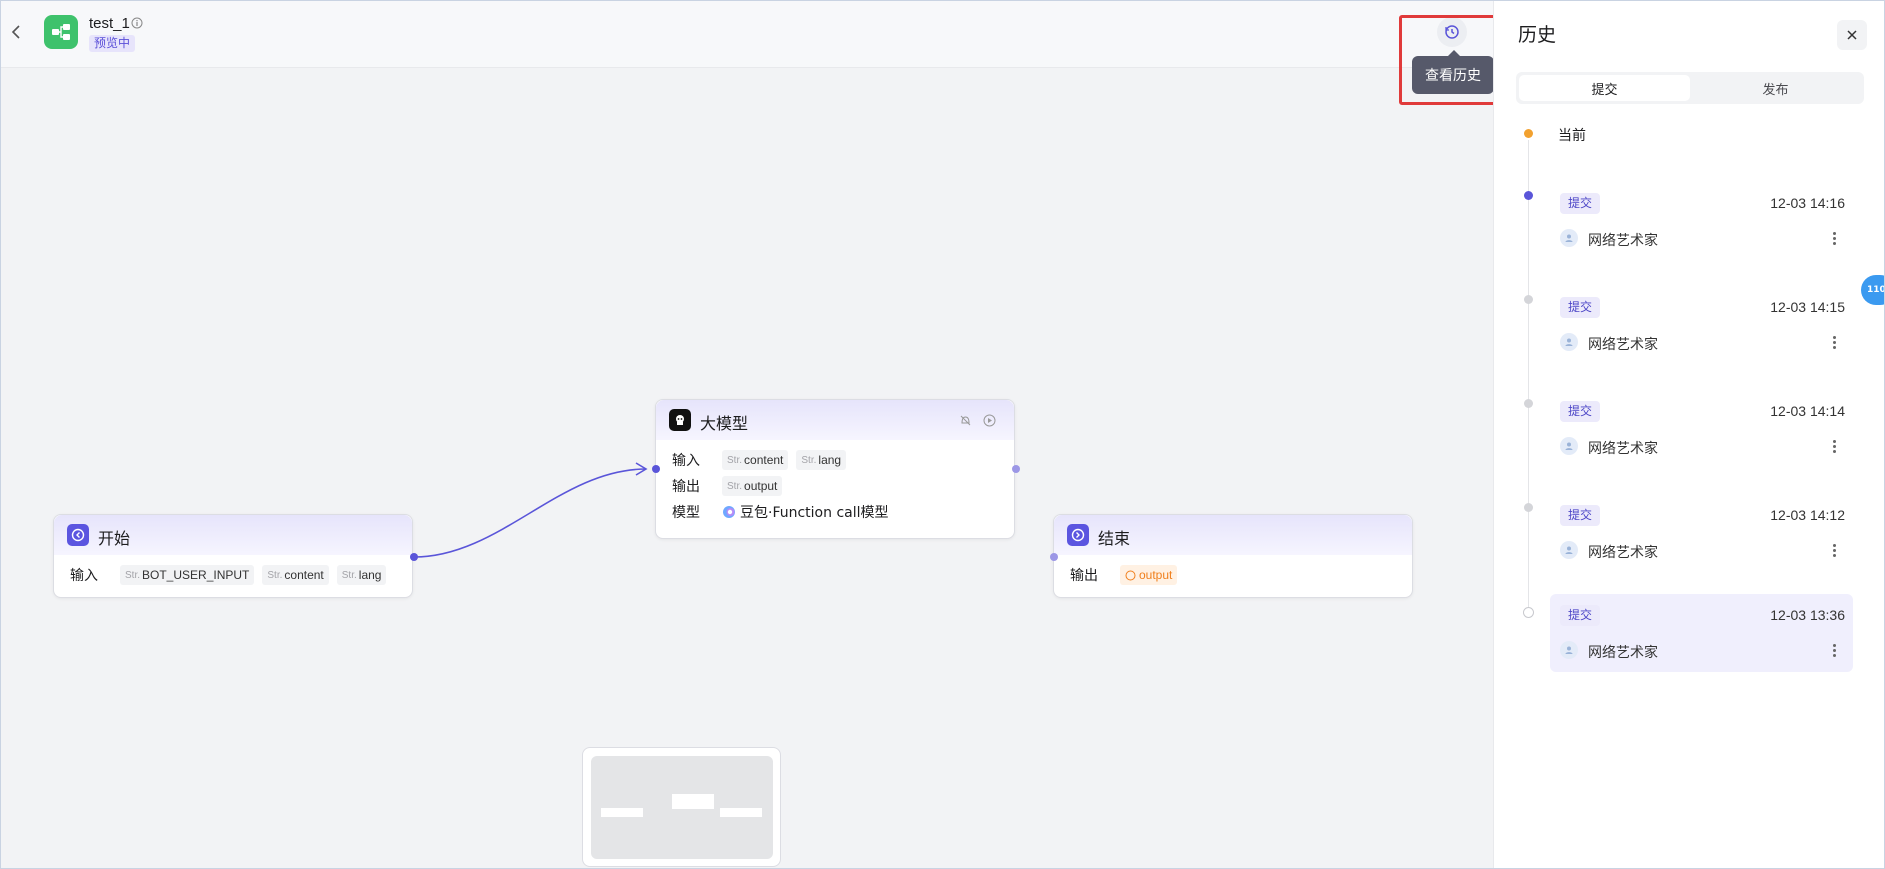 The height and width of the screenshot is (869, 1885). Describe the element at coordinates (137, 23) in the screenshot. I see `info-icon` at that location.